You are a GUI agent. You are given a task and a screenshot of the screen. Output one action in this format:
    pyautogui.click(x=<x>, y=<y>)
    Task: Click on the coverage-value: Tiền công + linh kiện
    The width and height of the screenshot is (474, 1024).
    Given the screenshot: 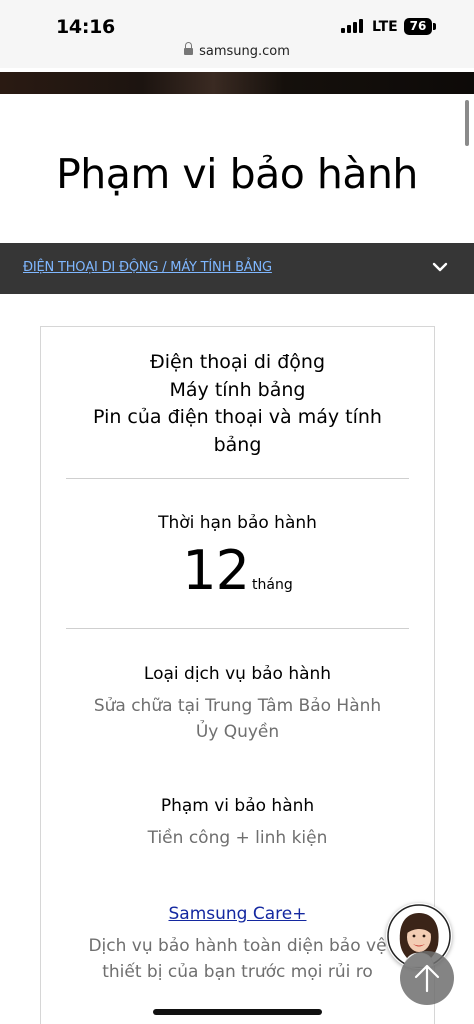 What is the action you would take?
    pyautogui.click(x=237, y=838)
    